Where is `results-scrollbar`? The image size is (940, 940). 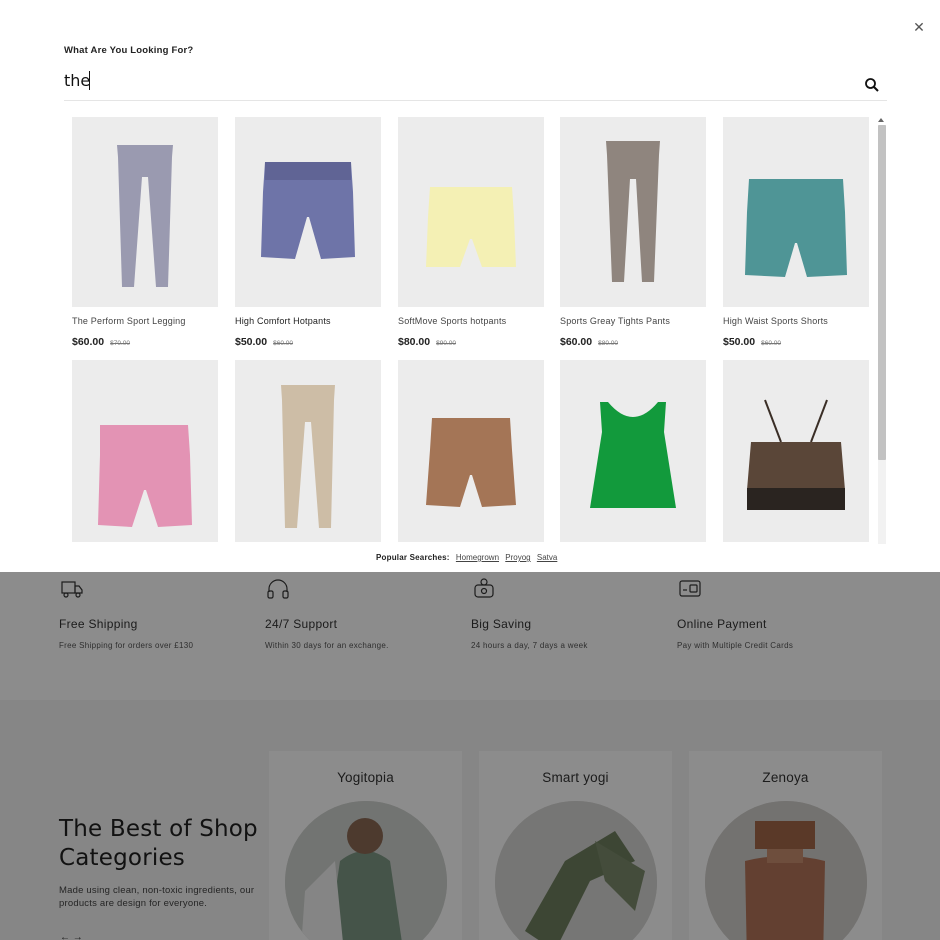 results-scrollbar is located at coordinates (881, 330).